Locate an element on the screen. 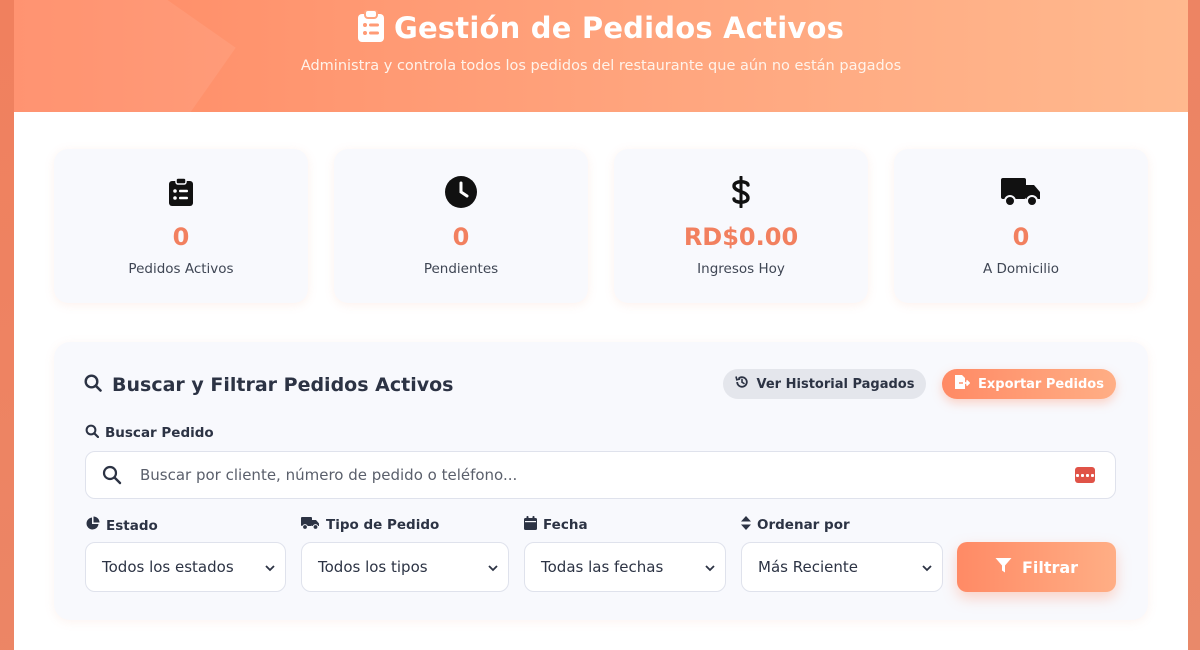  search-input is located at coordinates (607, 475).